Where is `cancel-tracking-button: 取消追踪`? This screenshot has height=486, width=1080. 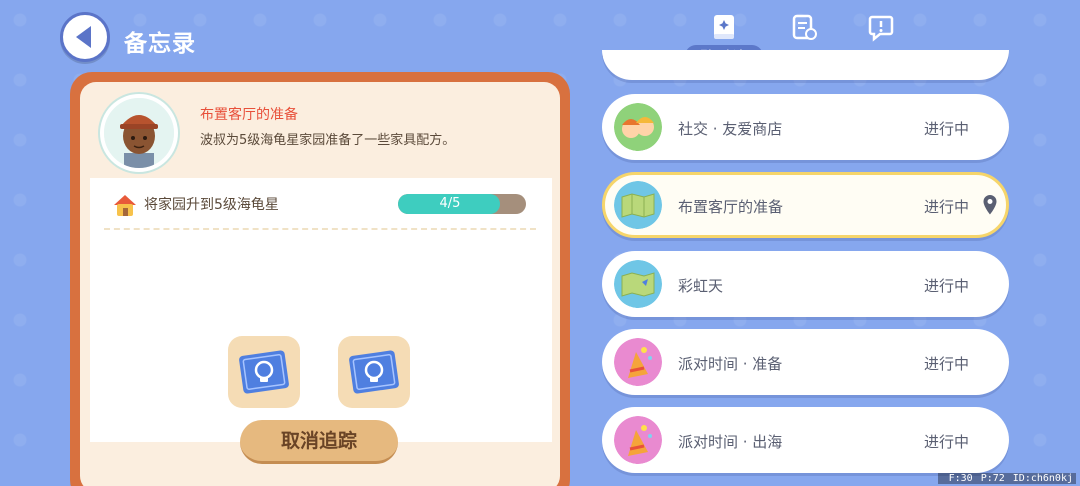
cancel-tracking-button: 取消追踪 is located at coordinates (319, 442).